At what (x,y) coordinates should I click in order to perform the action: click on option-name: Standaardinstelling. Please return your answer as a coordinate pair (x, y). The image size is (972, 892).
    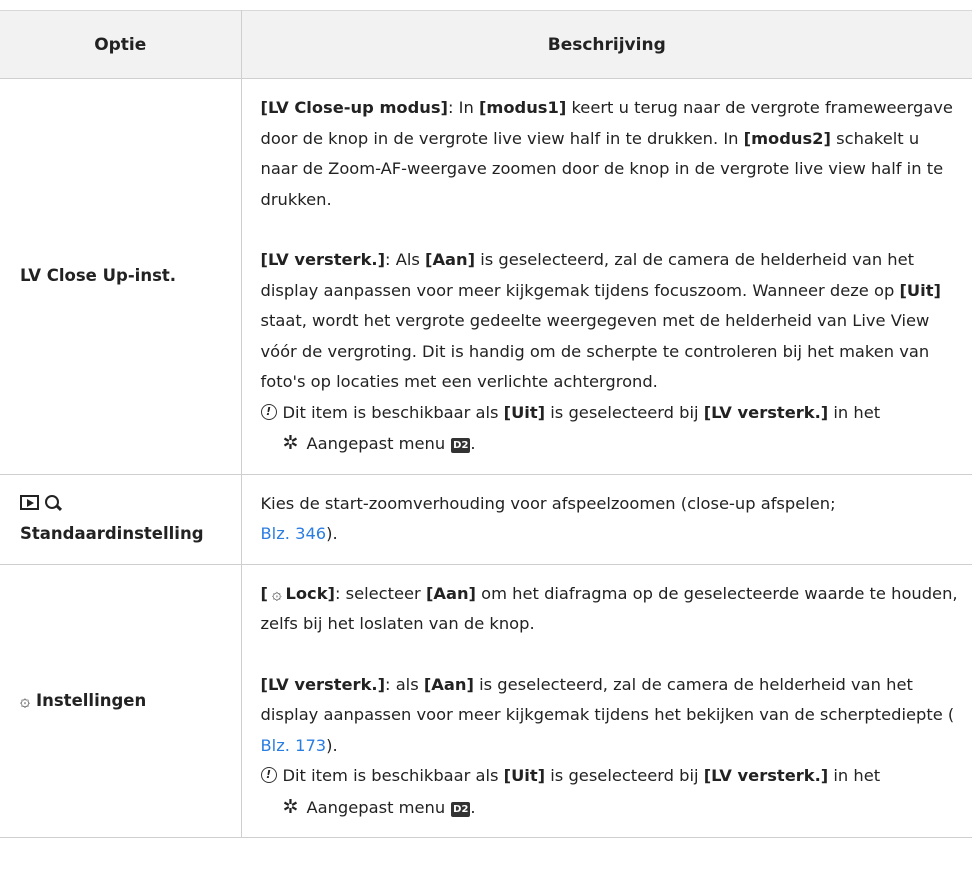
    Looking at the image, I should click on (121, 519).